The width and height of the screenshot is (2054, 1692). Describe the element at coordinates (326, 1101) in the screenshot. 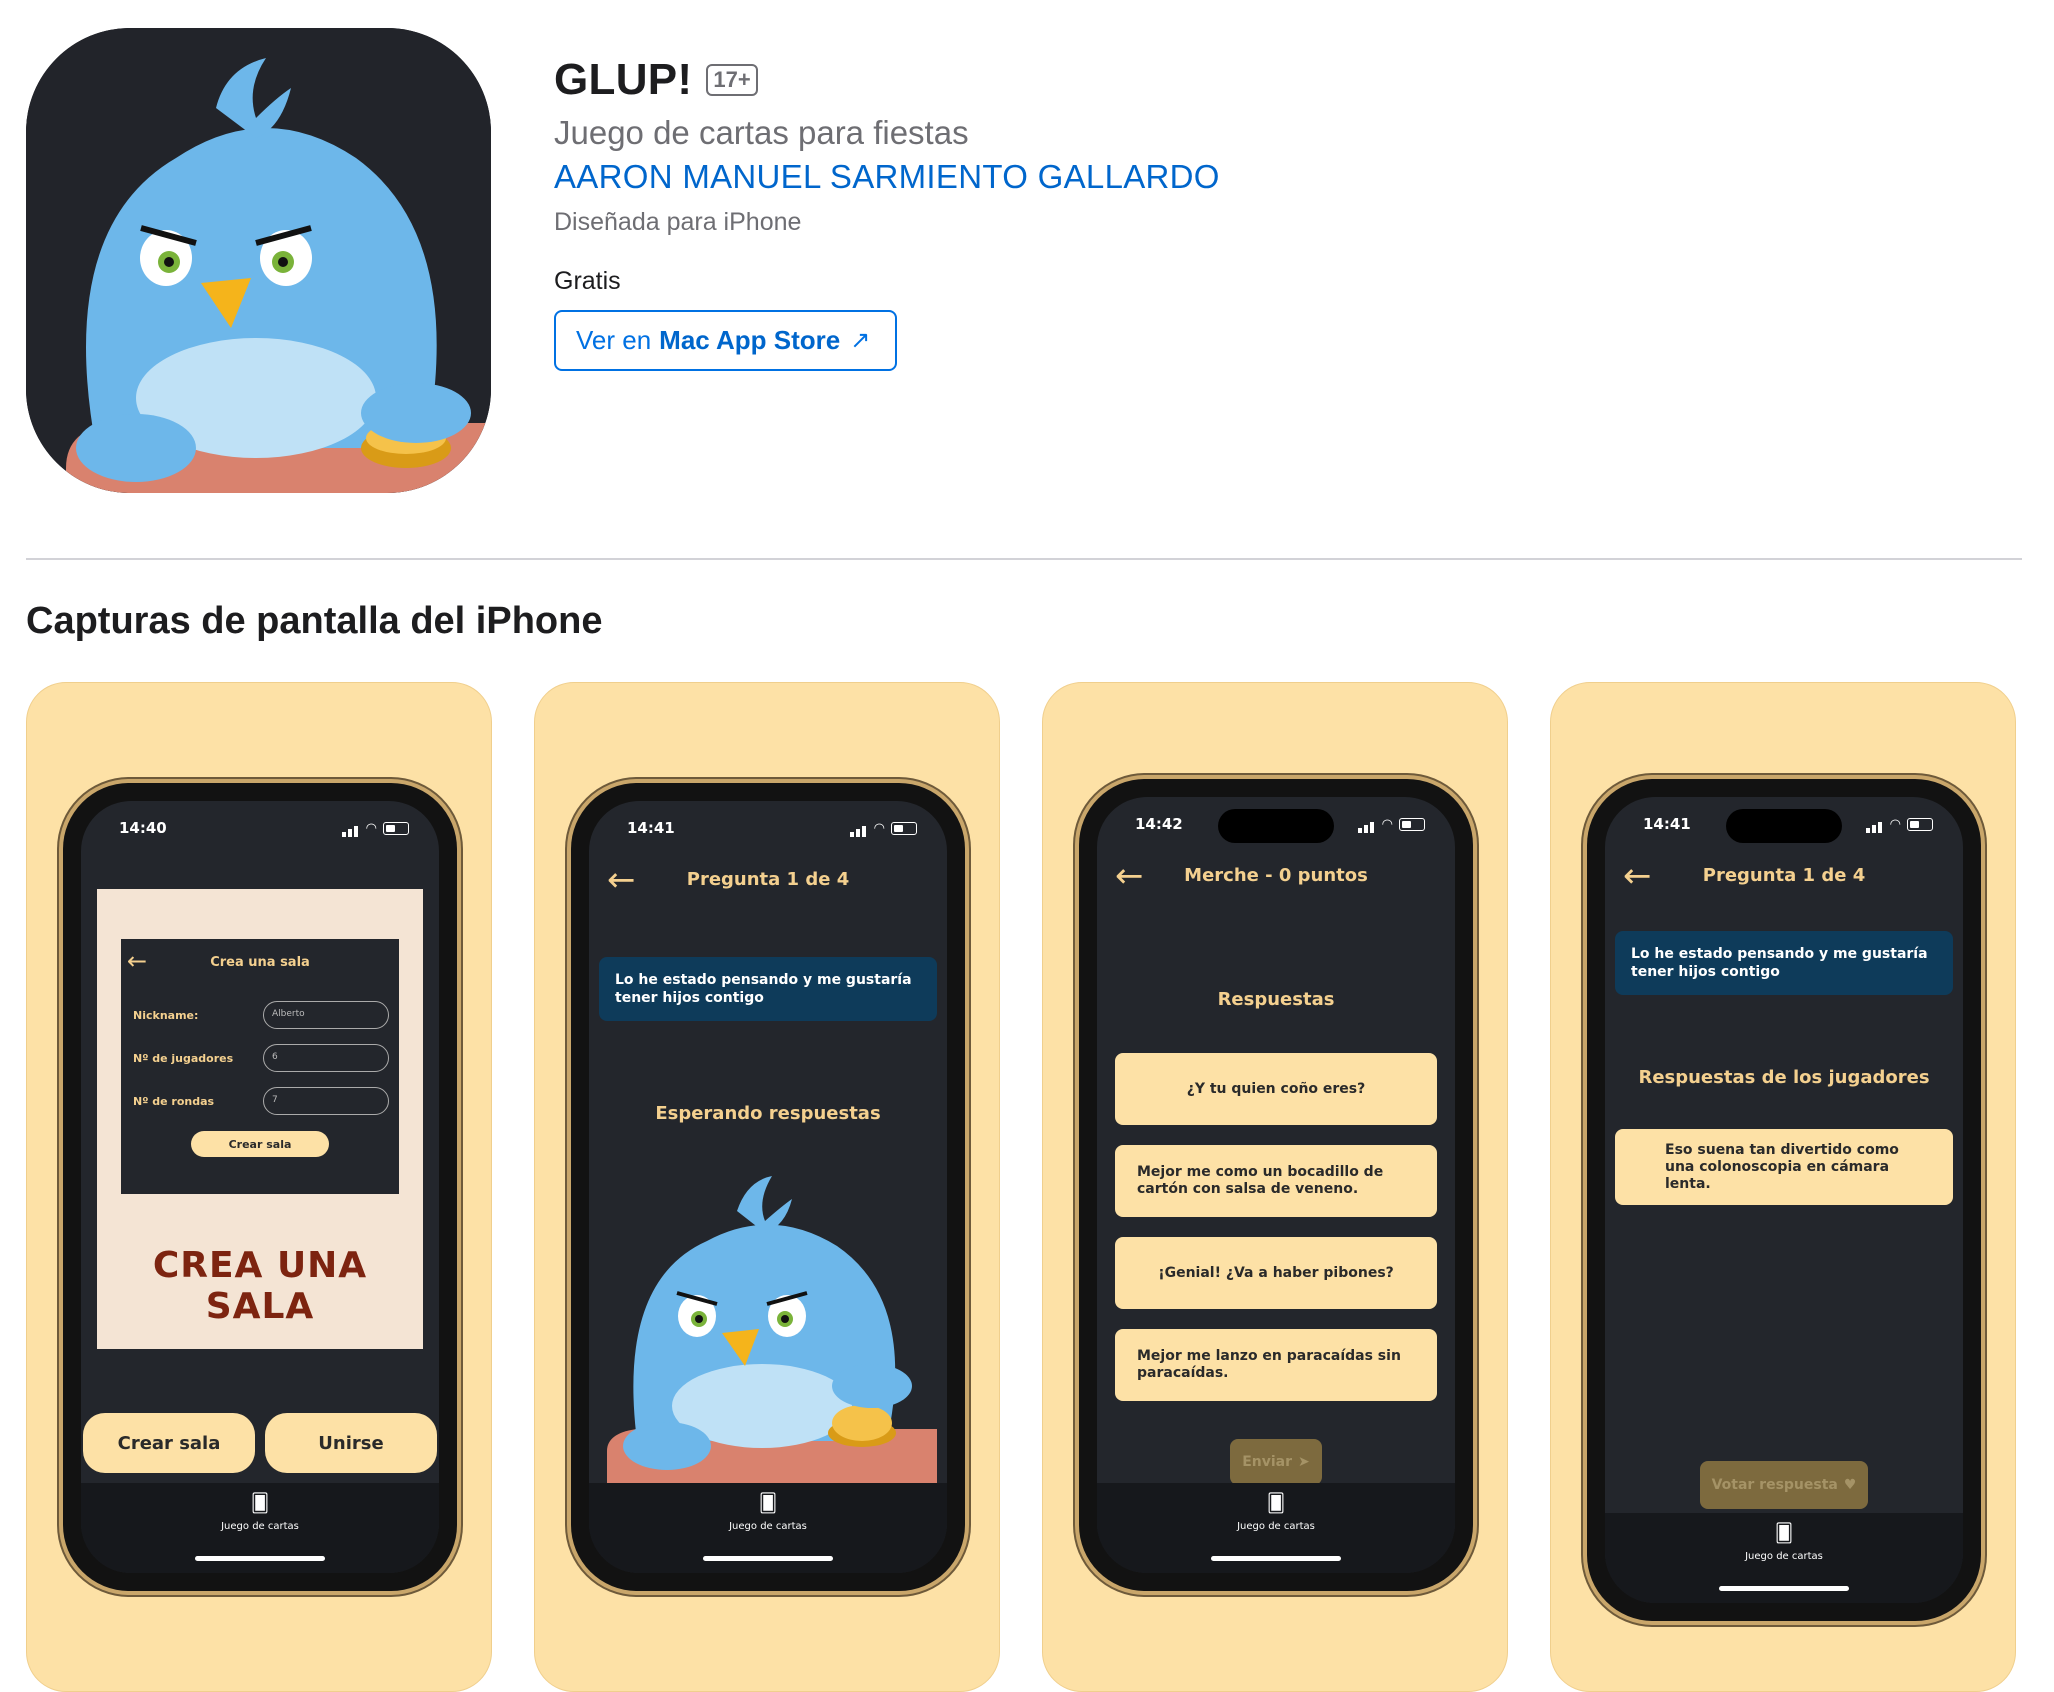

I see `rounds-field: 7` at that location.